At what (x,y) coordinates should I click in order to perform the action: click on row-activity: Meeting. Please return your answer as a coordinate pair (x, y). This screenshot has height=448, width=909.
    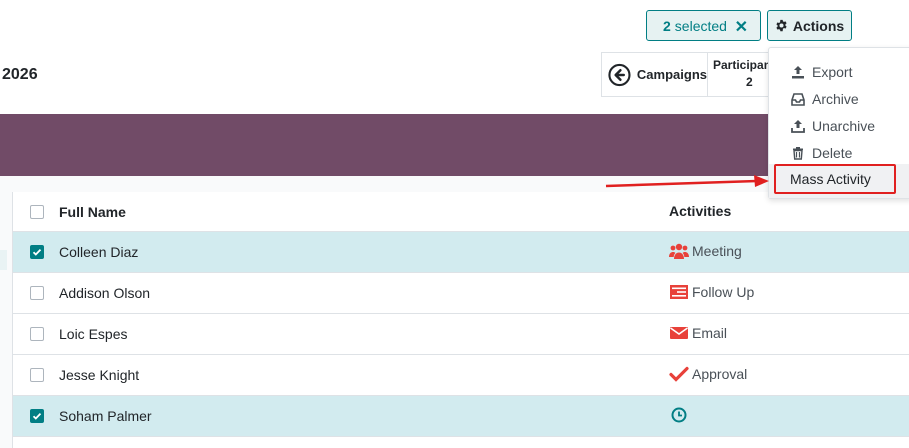
    Looking at the image, I should click on (705, 251).